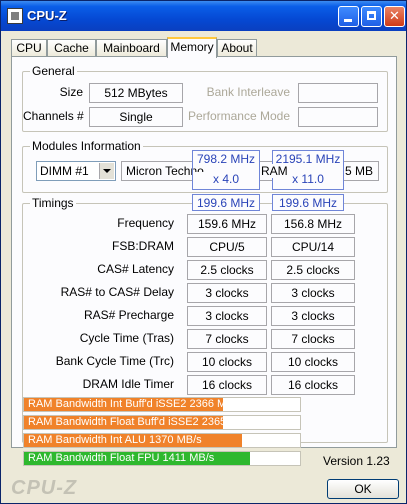 The width and height of the screenshot is (407, 504). I want to click on bandwidth-bar: RAM Bandwidth Int Buff'd iSSE2 2366 MB/s, so click(162, 404).